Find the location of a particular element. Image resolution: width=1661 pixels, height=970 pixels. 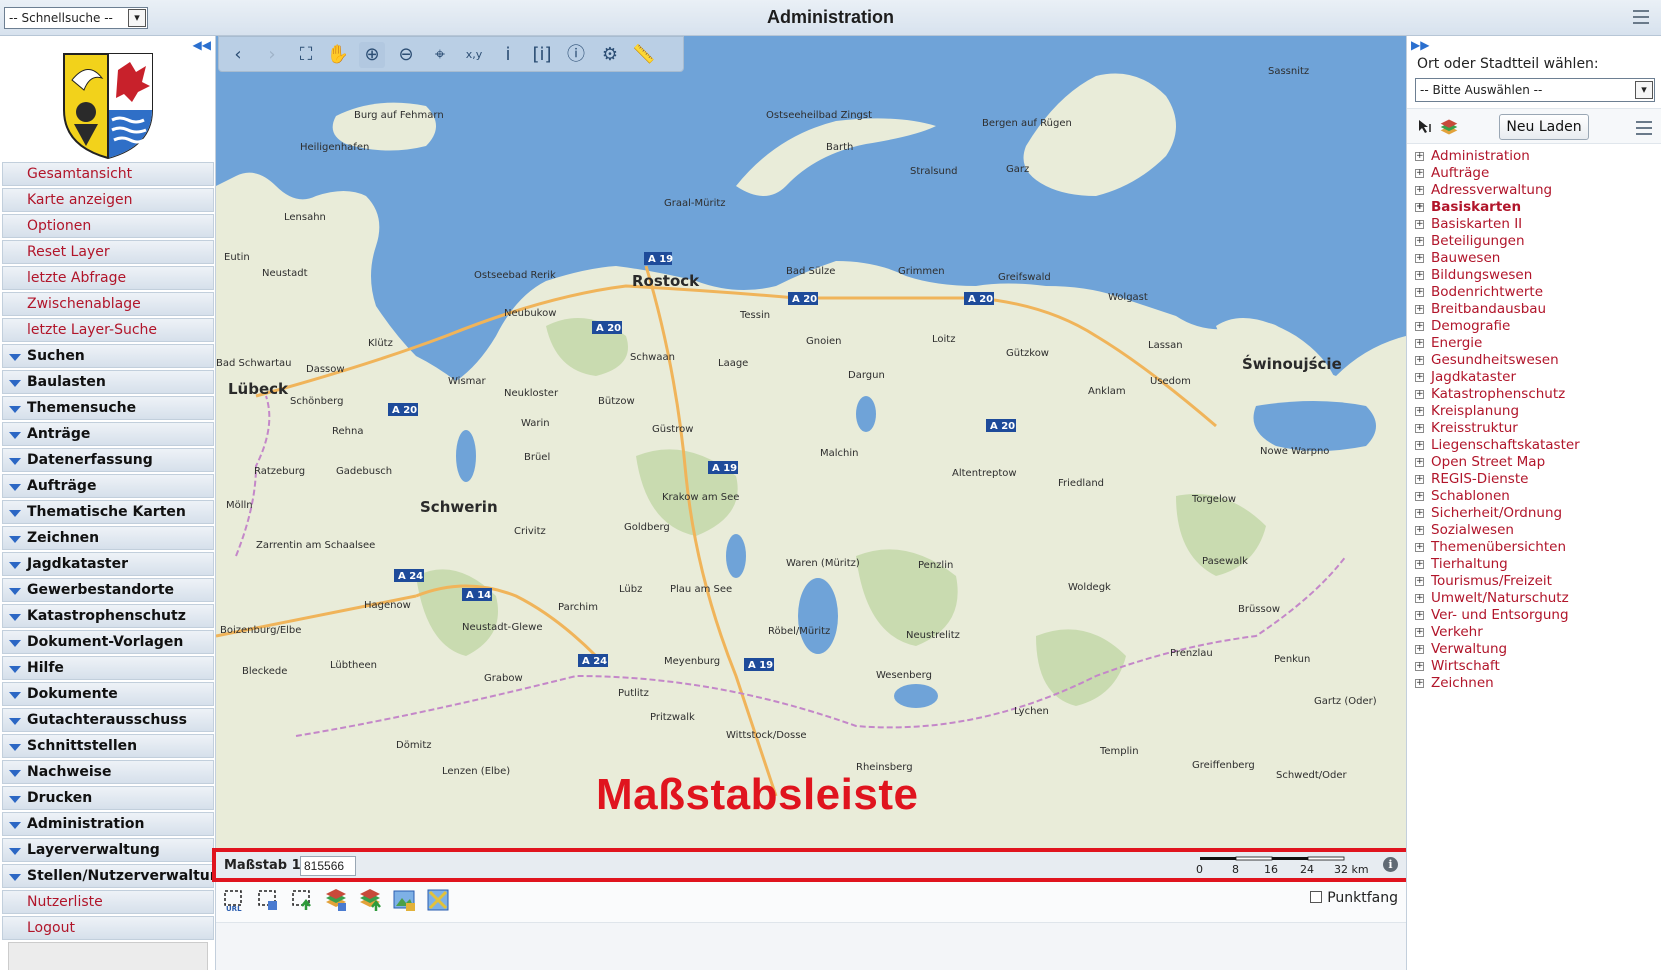

sidebar-item: Anträge is located at coordinates (108, 434).